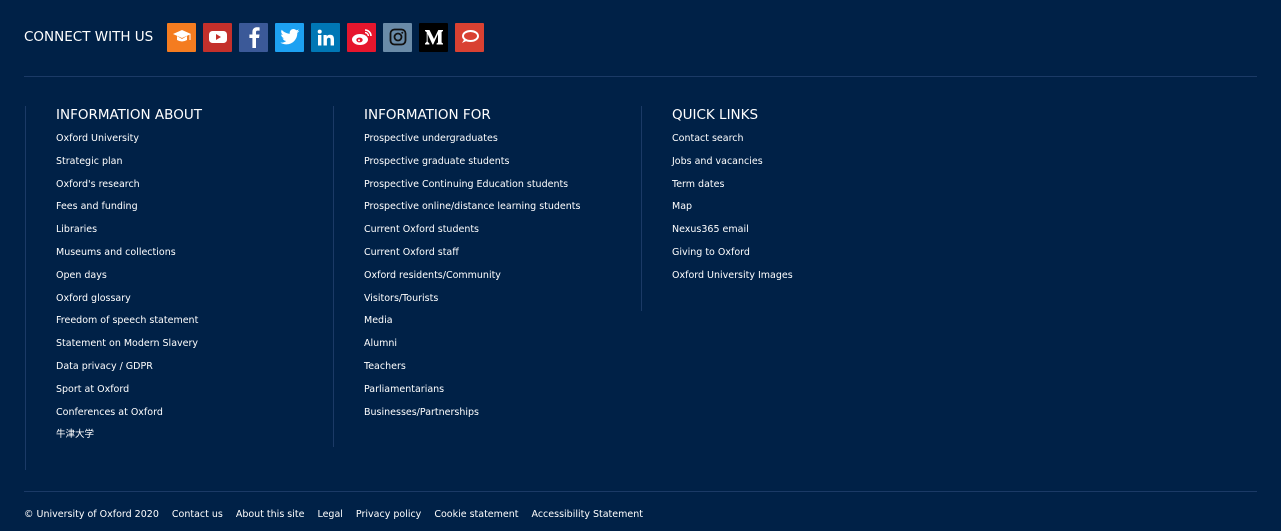 The height and width of the screenshot is (531, 1281). I want to click on list-item: Map, so click(732, 211).